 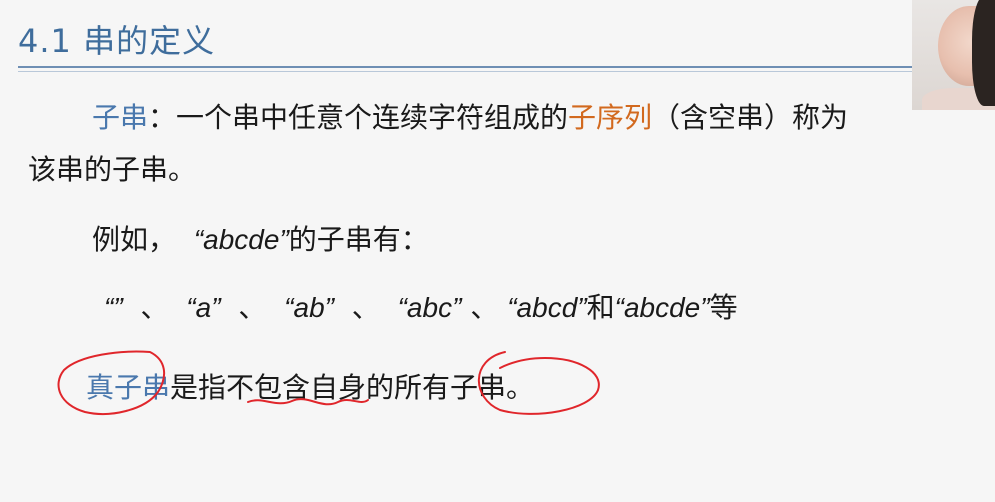 I want to click on example-string: “abcde”, so click(x=241, y=239).